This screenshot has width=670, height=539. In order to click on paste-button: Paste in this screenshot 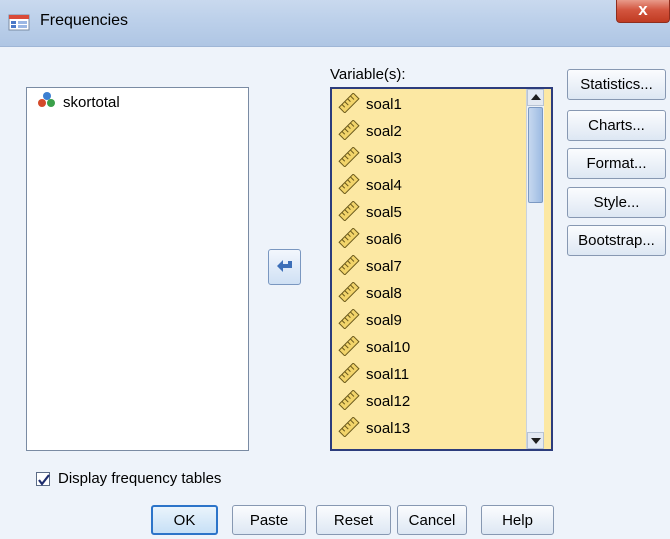, I will do `click(269, 520)`.